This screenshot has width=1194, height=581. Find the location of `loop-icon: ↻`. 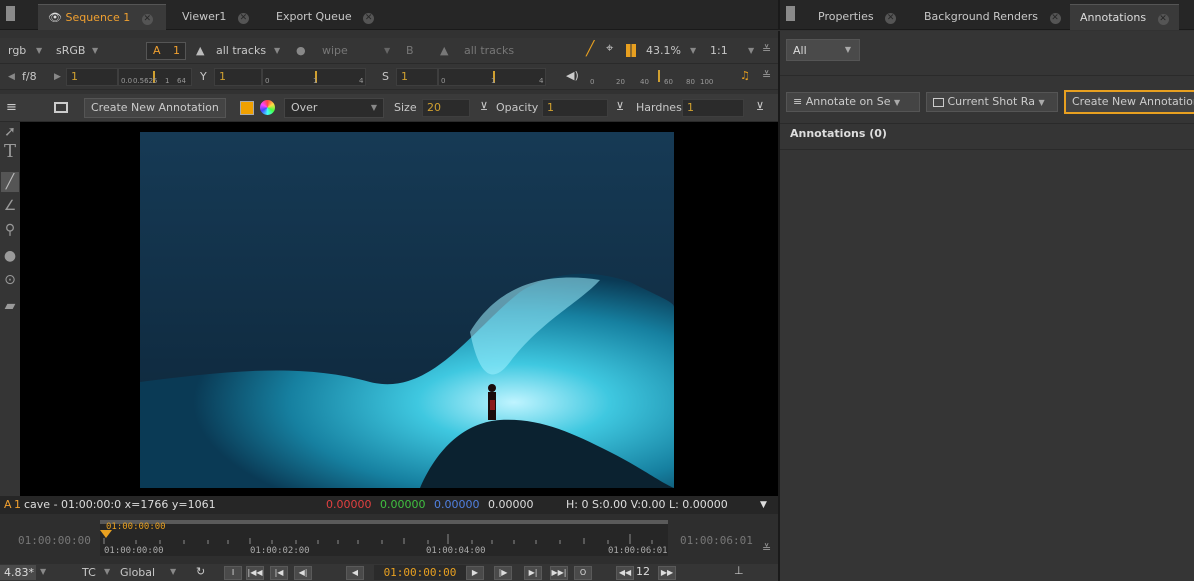

loop-icon: ↻ is located at coordinates (200, 571).